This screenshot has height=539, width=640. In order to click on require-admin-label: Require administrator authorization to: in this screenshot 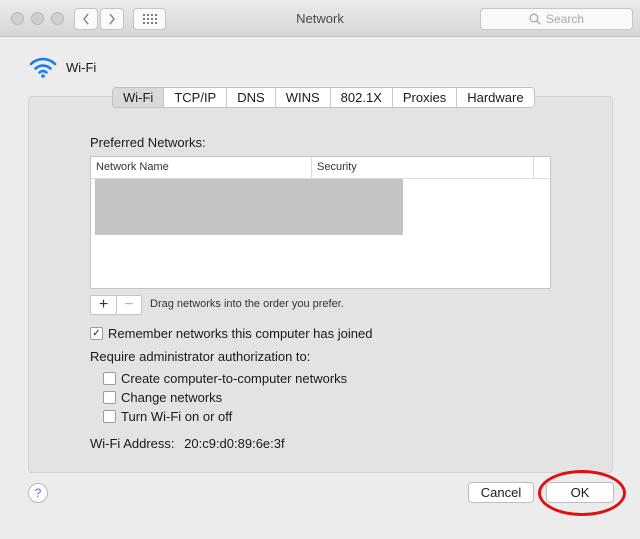, I will do `click(200, 356)`.